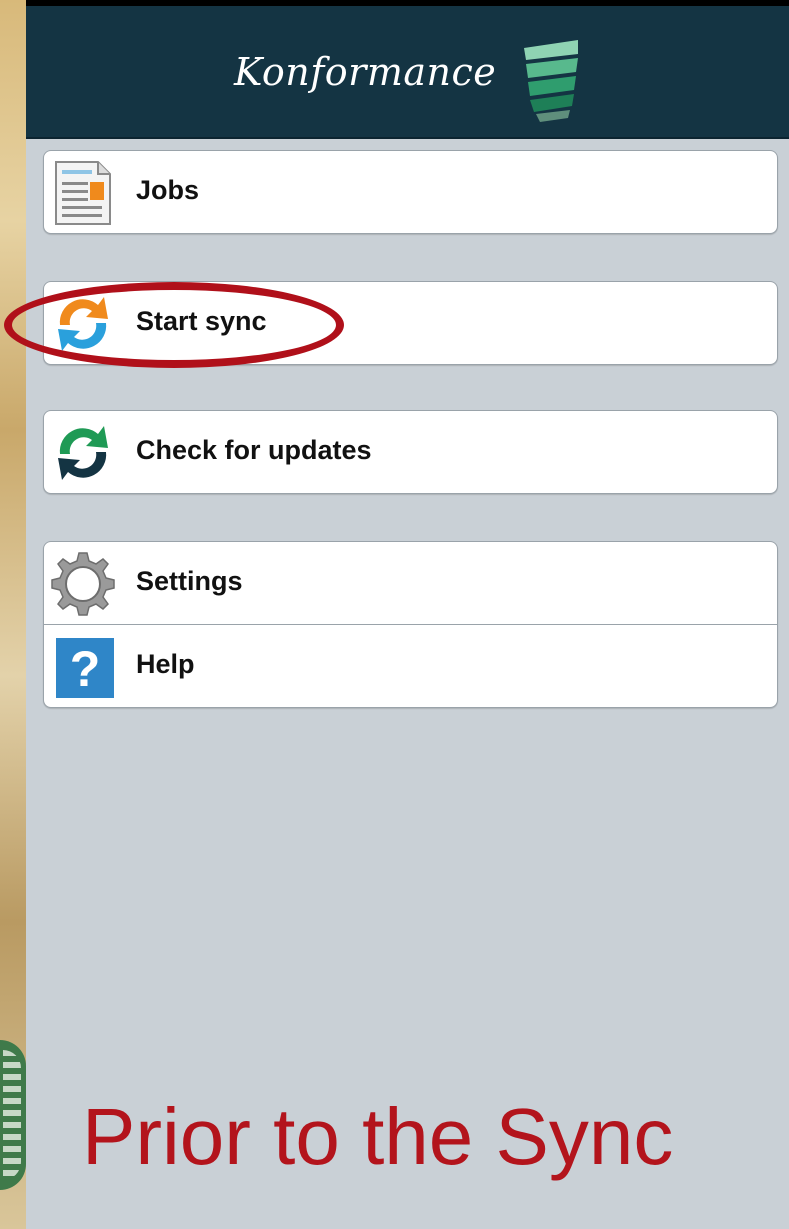 The width and height of the screenshot is (789, 1229). I want to click on sync-card: Start sync, so click(410, 323).